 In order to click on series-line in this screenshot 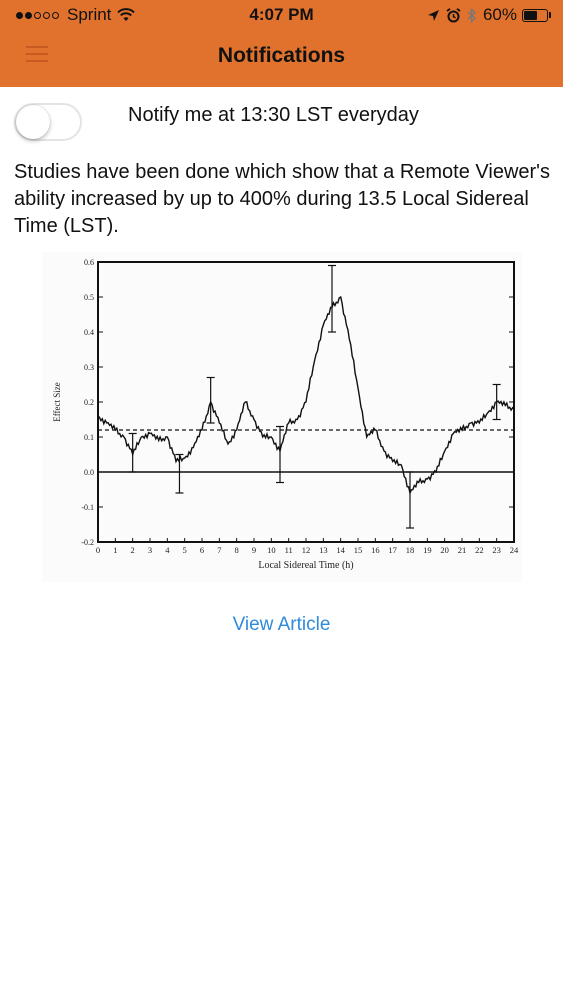, I will do `click(306, 395)`.